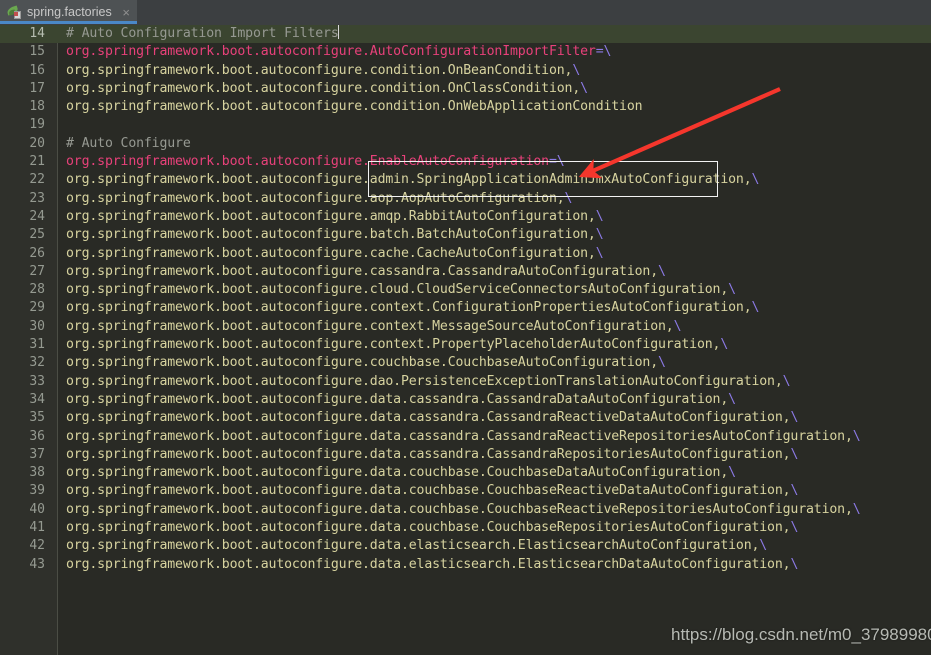  What do you see at coordinates (126, 12) in the screenshot?
I see `close-icon: ×` at bounding box center [126, 12].